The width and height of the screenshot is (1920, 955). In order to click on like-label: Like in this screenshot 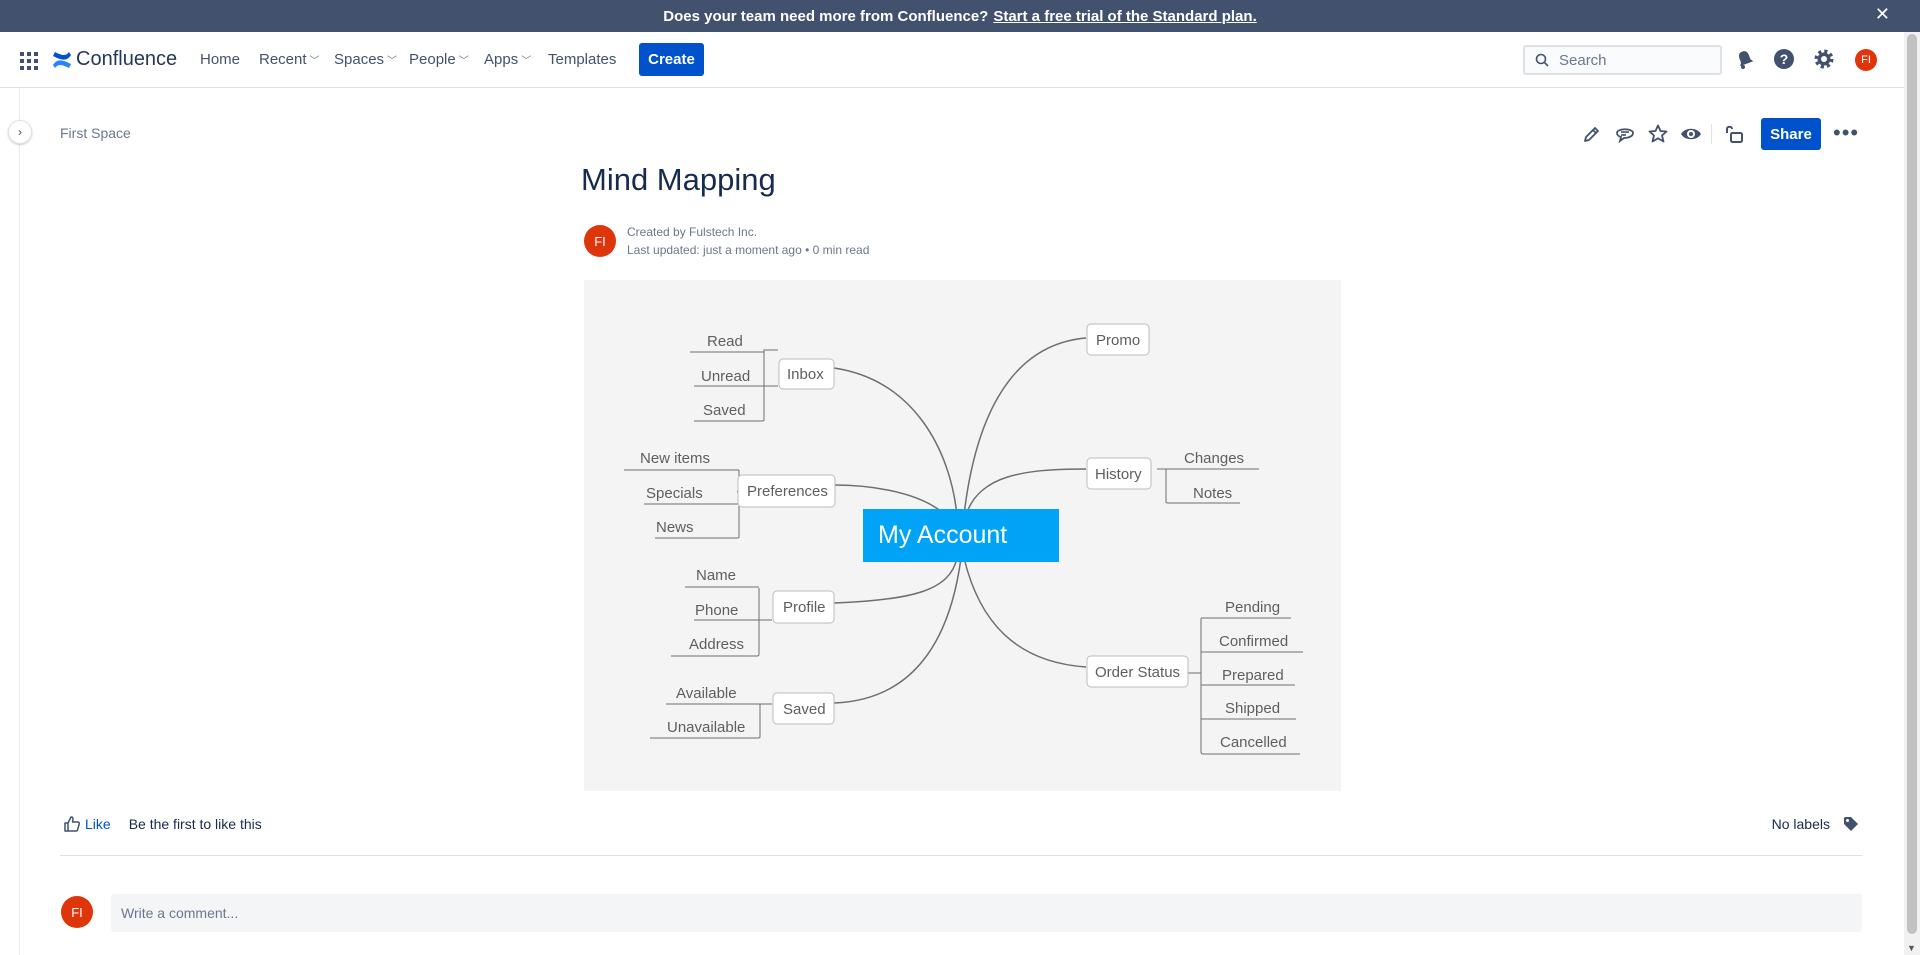, I will do `click(98, 824)`.